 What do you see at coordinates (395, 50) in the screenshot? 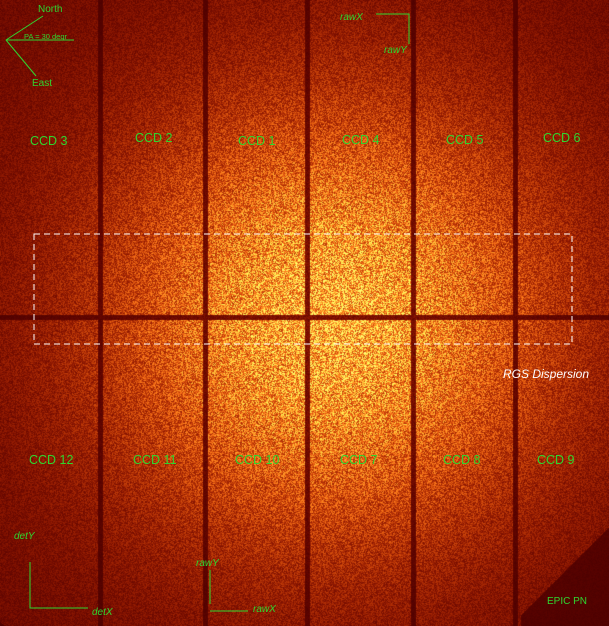
I see `raw-y-top-label: rawY` at bounding box center [395, 50].